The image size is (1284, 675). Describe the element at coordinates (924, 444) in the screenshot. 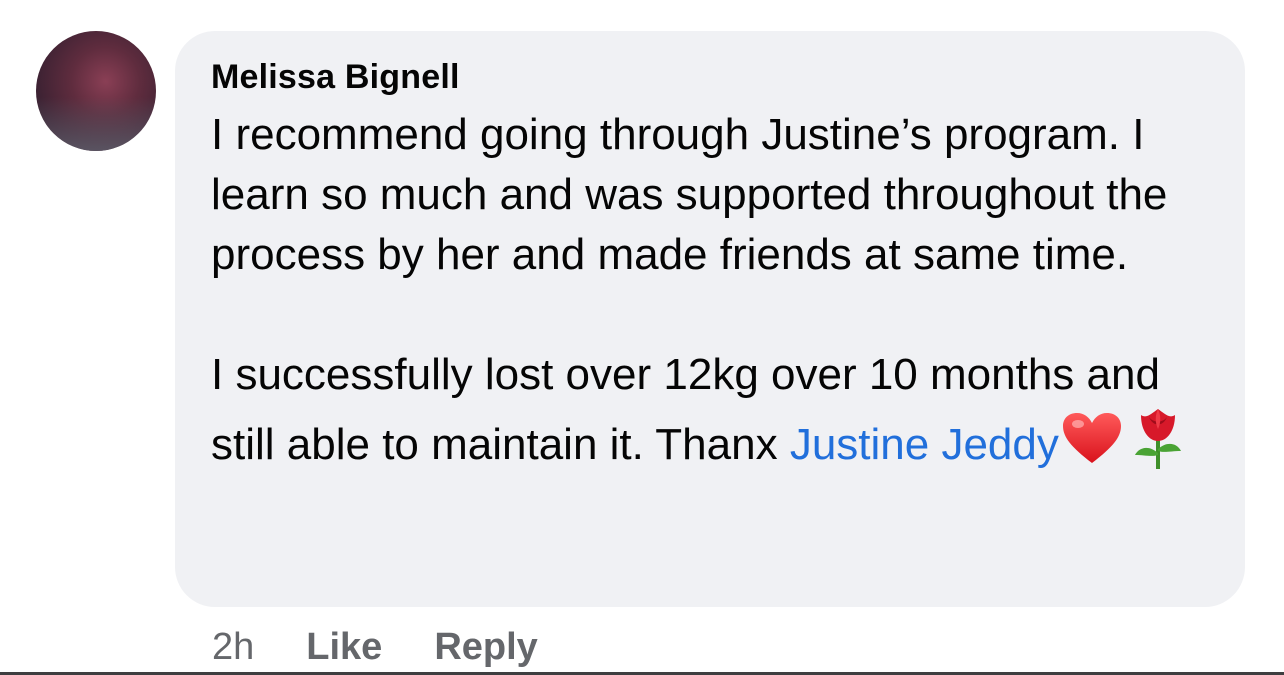

I see `mention-link: Justine Jeddy` at that location.